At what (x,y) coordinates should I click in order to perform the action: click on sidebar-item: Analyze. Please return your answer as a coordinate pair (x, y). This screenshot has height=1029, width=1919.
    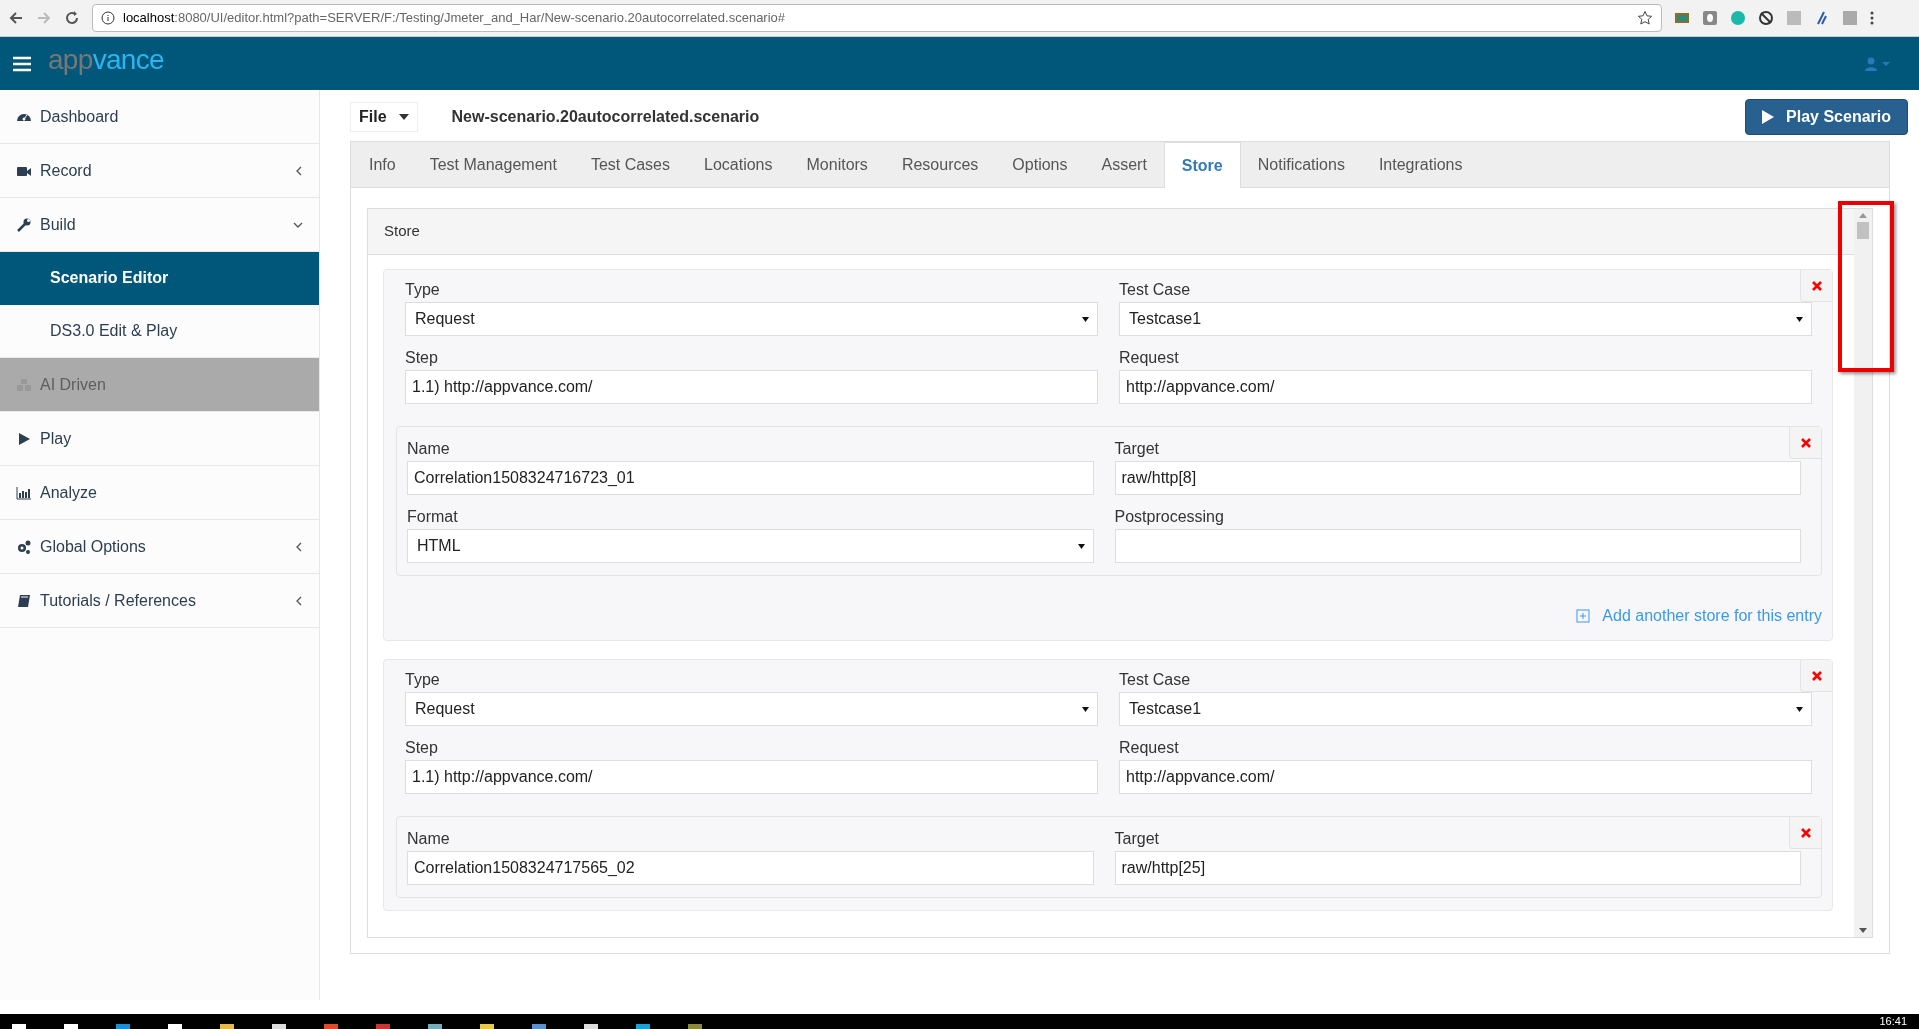
    Looking at the image, I should click on (159, 493).